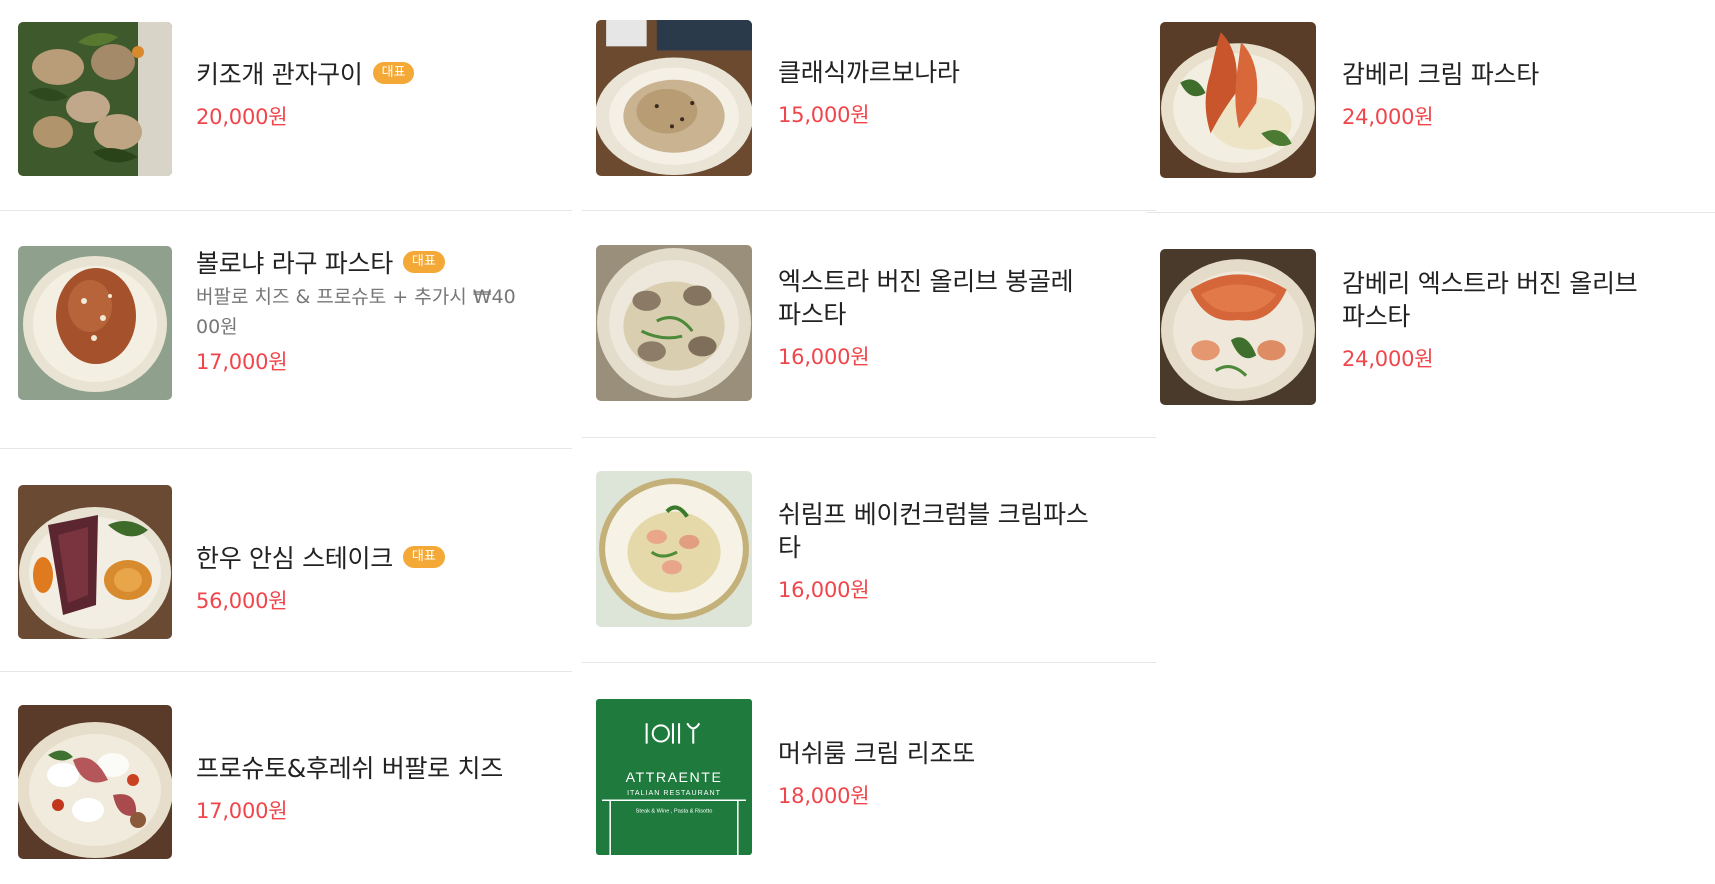  Describe the element at coordinates (379, 263) in the screenshot. I see `menu-item-name: 볼로냐 라구 파스타 대표` at that location.